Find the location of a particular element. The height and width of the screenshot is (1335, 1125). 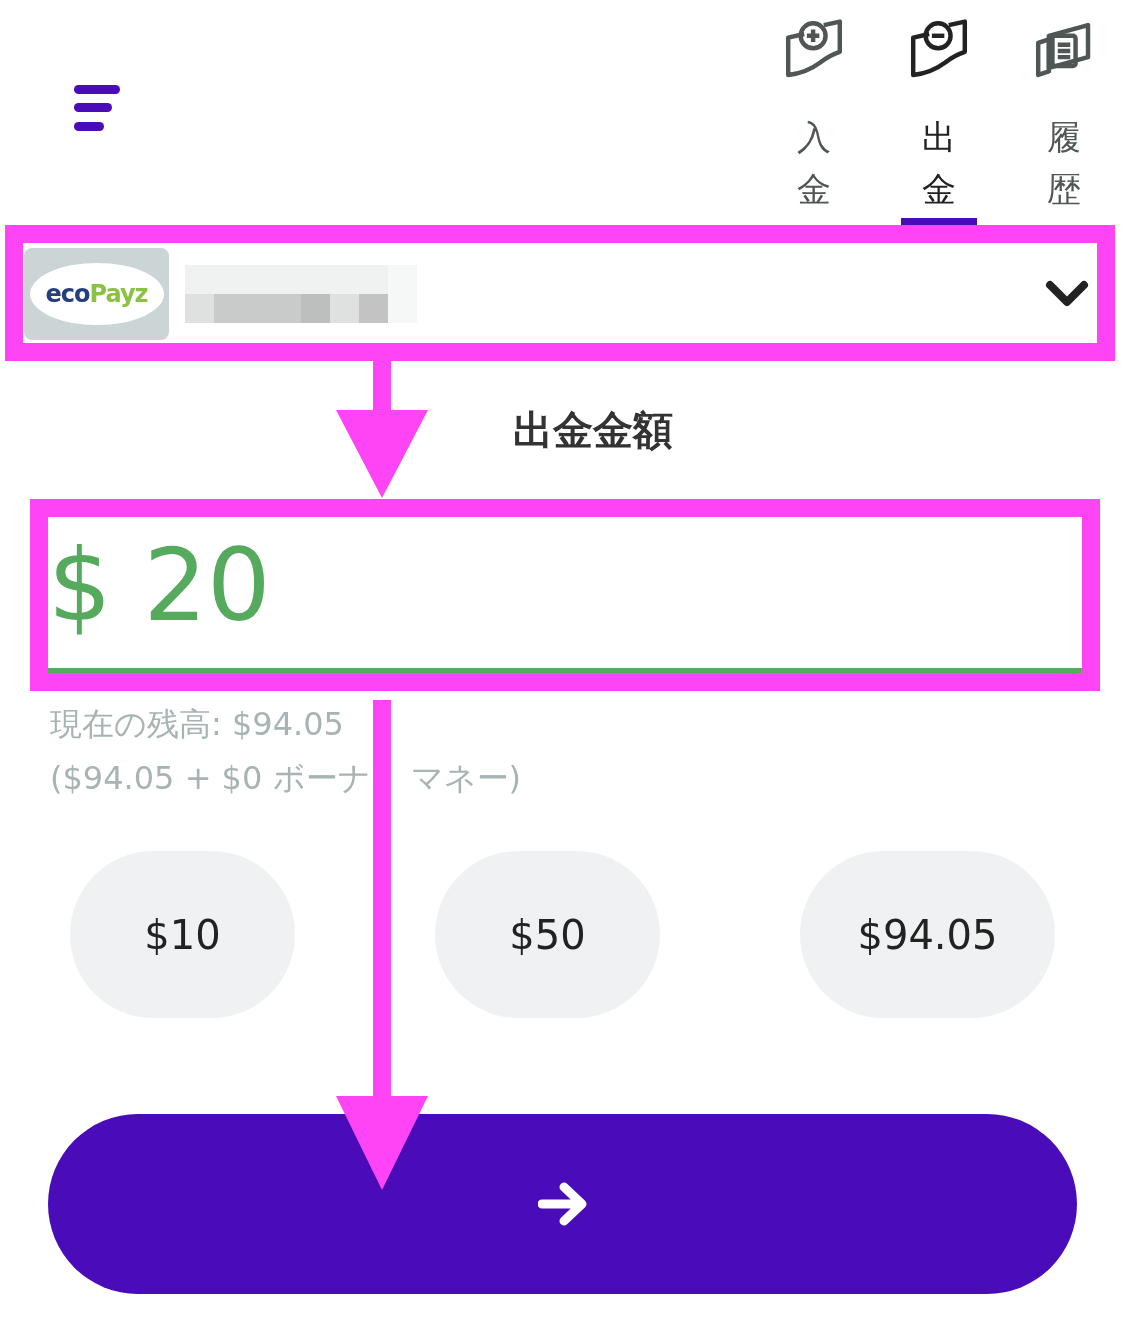

balance-text: マネー) is located at coordinates (465, 778).